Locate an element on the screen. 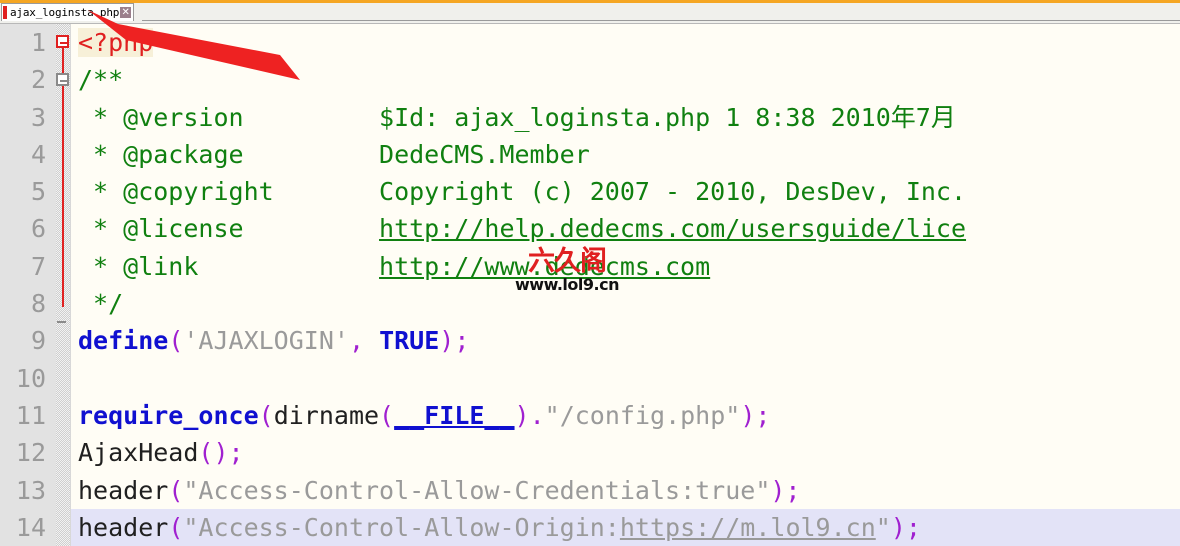 This screenshot has height=546, width=1180. line-number: 5 is located at coordinates (38, 192).